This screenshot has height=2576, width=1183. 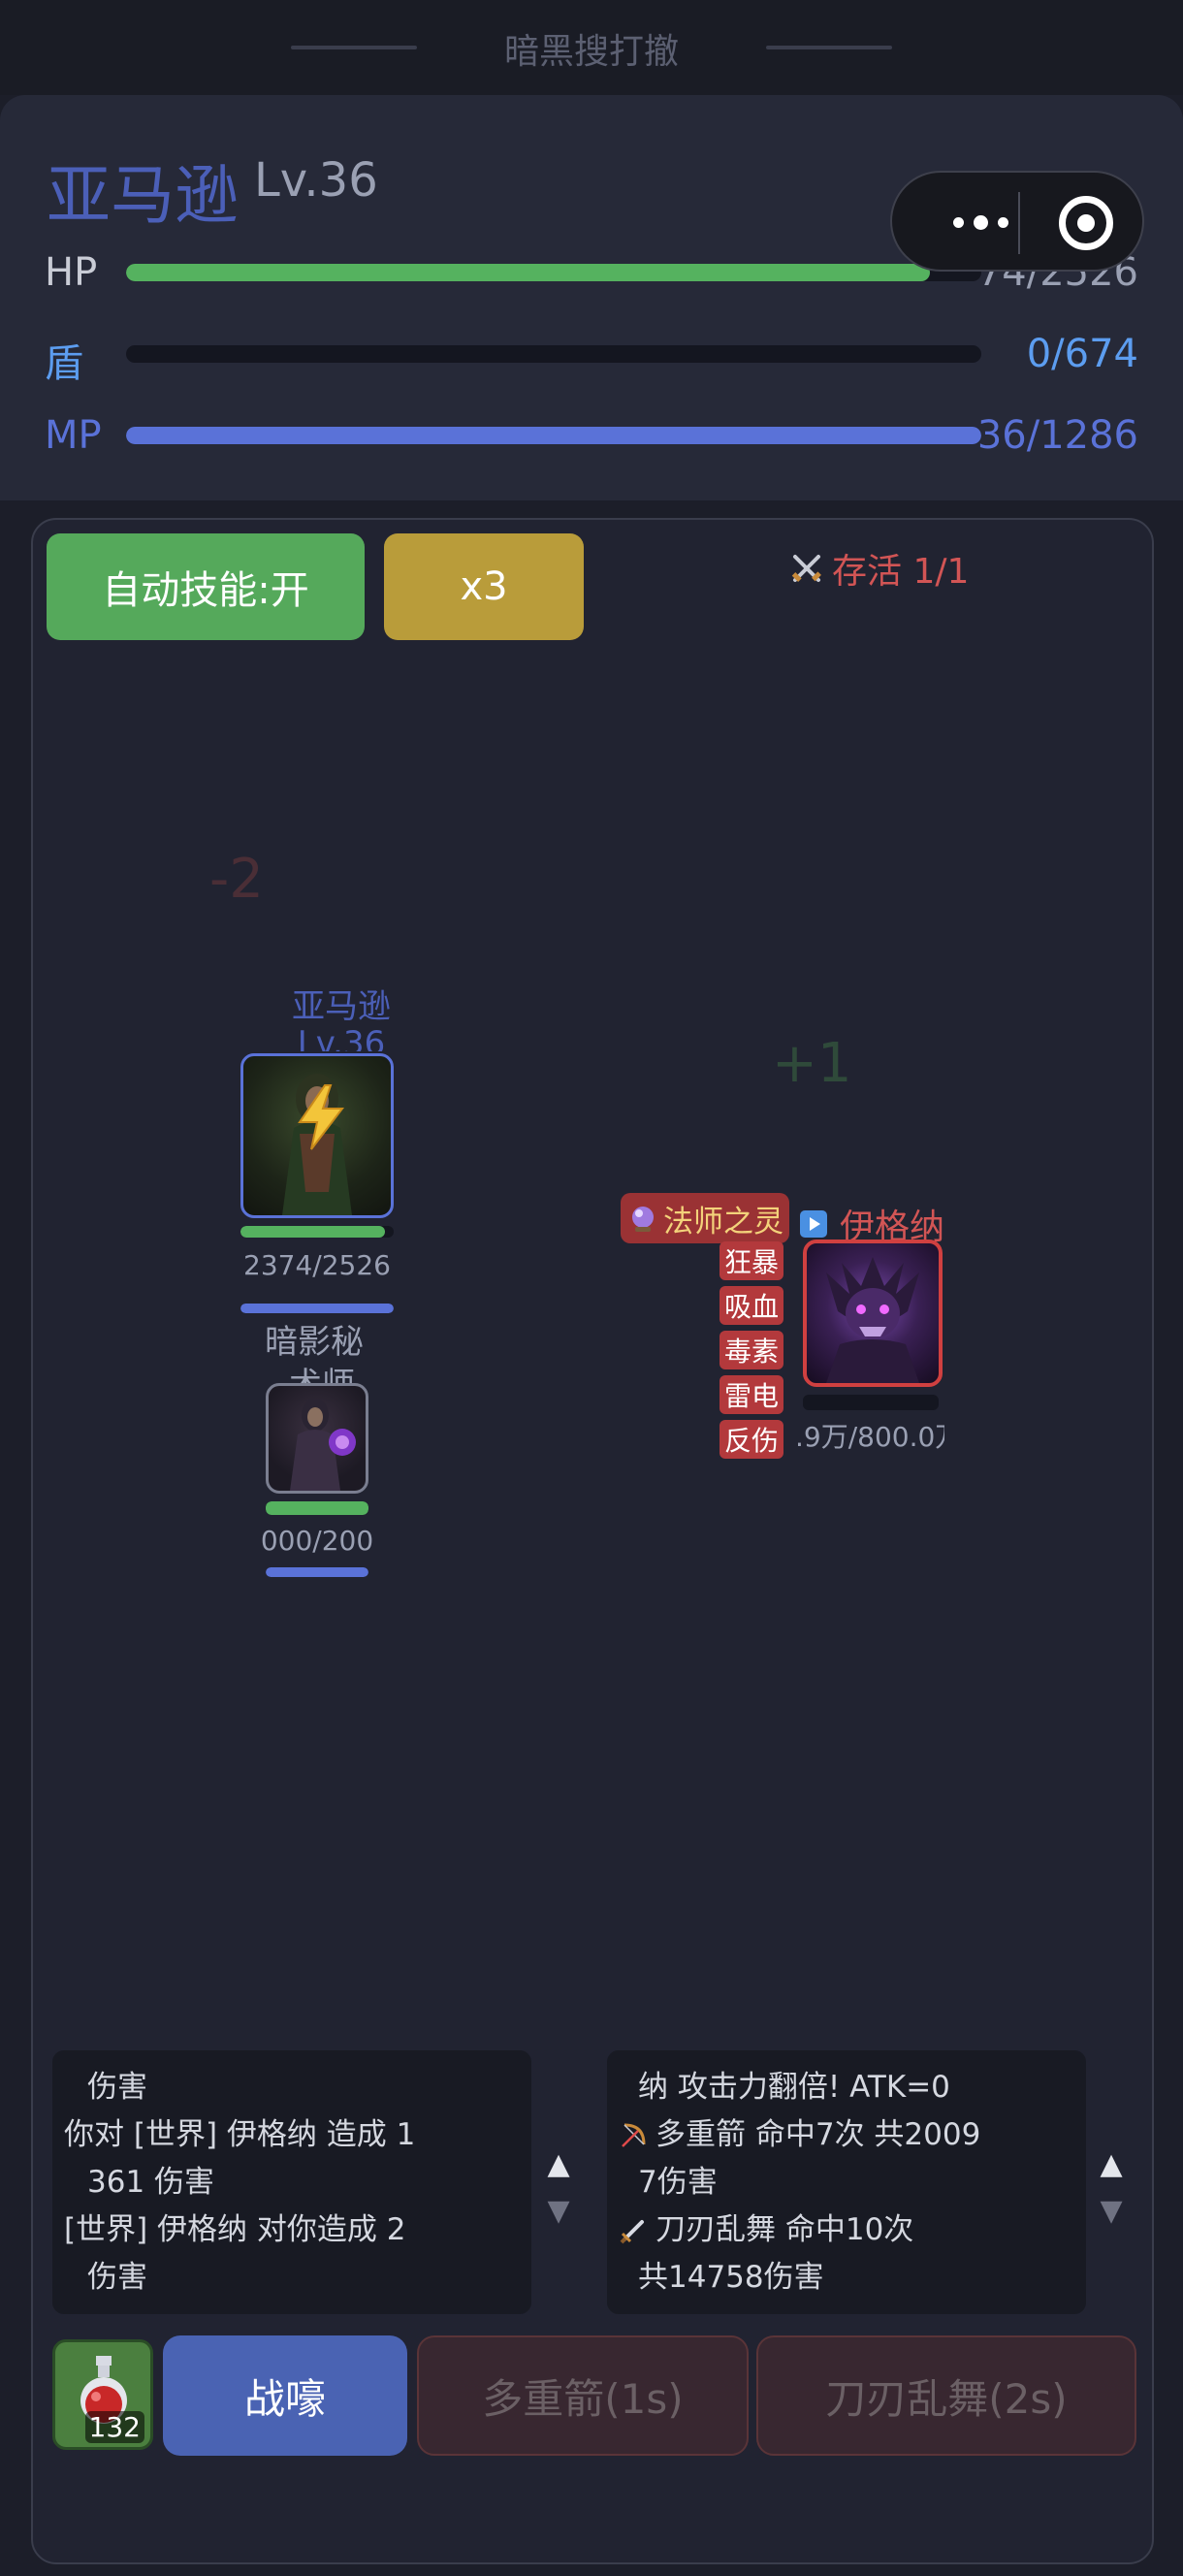 I want to click on potion-slot: 132, so click(x=102, y=2394).